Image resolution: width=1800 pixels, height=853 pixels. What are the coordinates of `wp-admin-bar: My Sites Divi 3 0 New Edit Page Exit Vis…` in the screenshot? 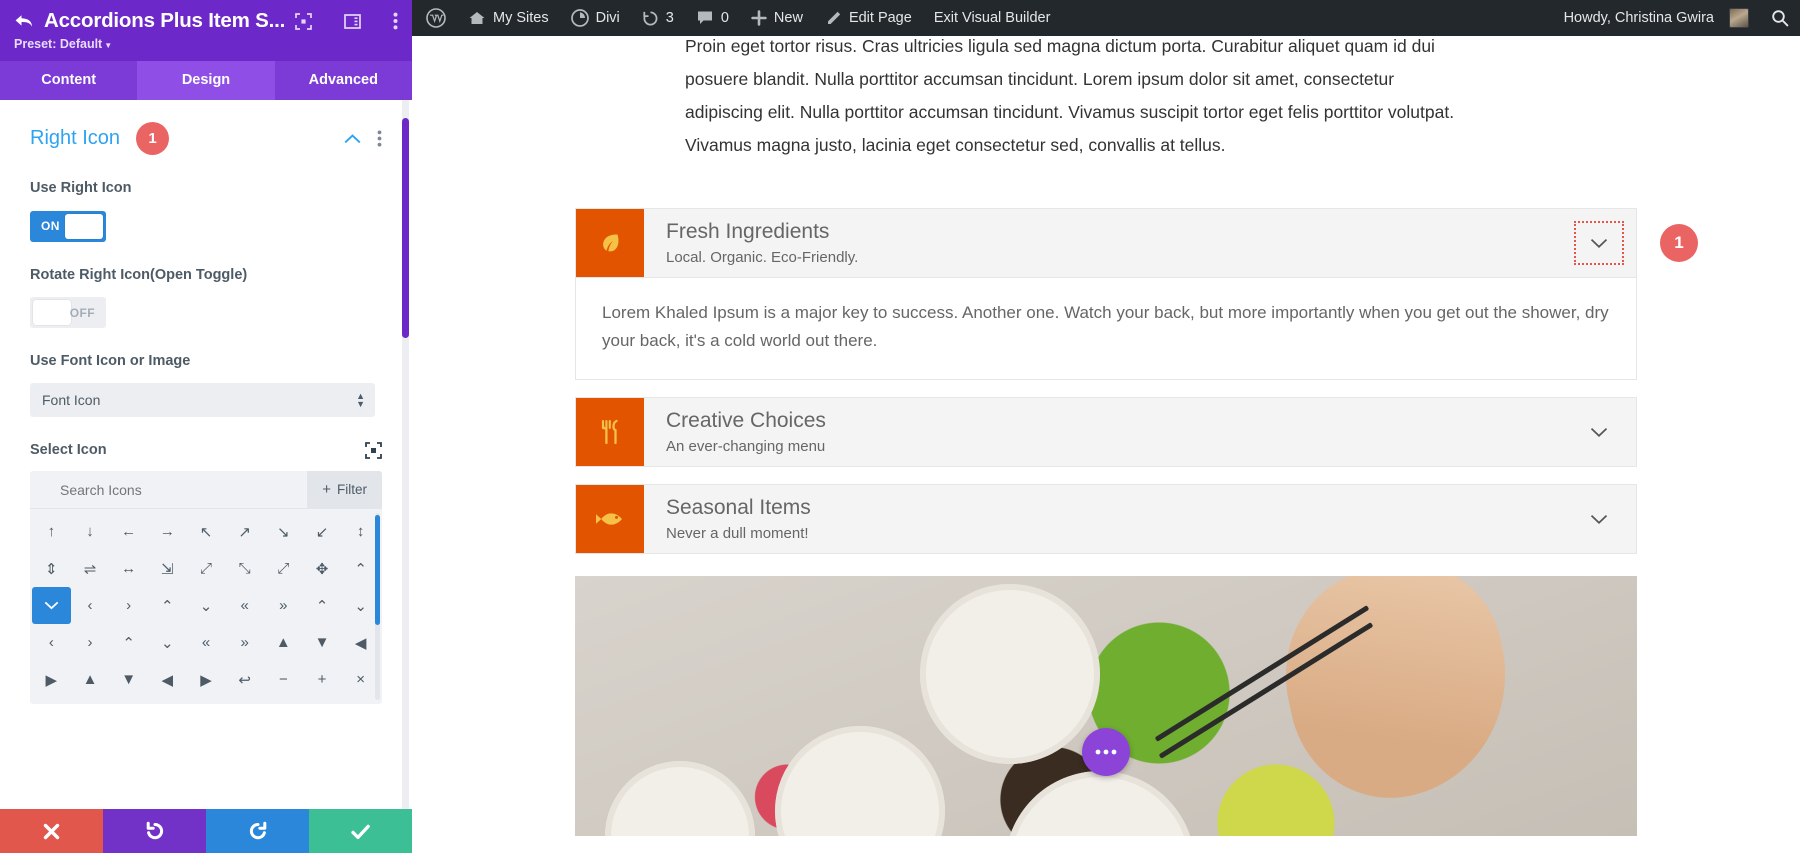 It's located at (1106, 18).